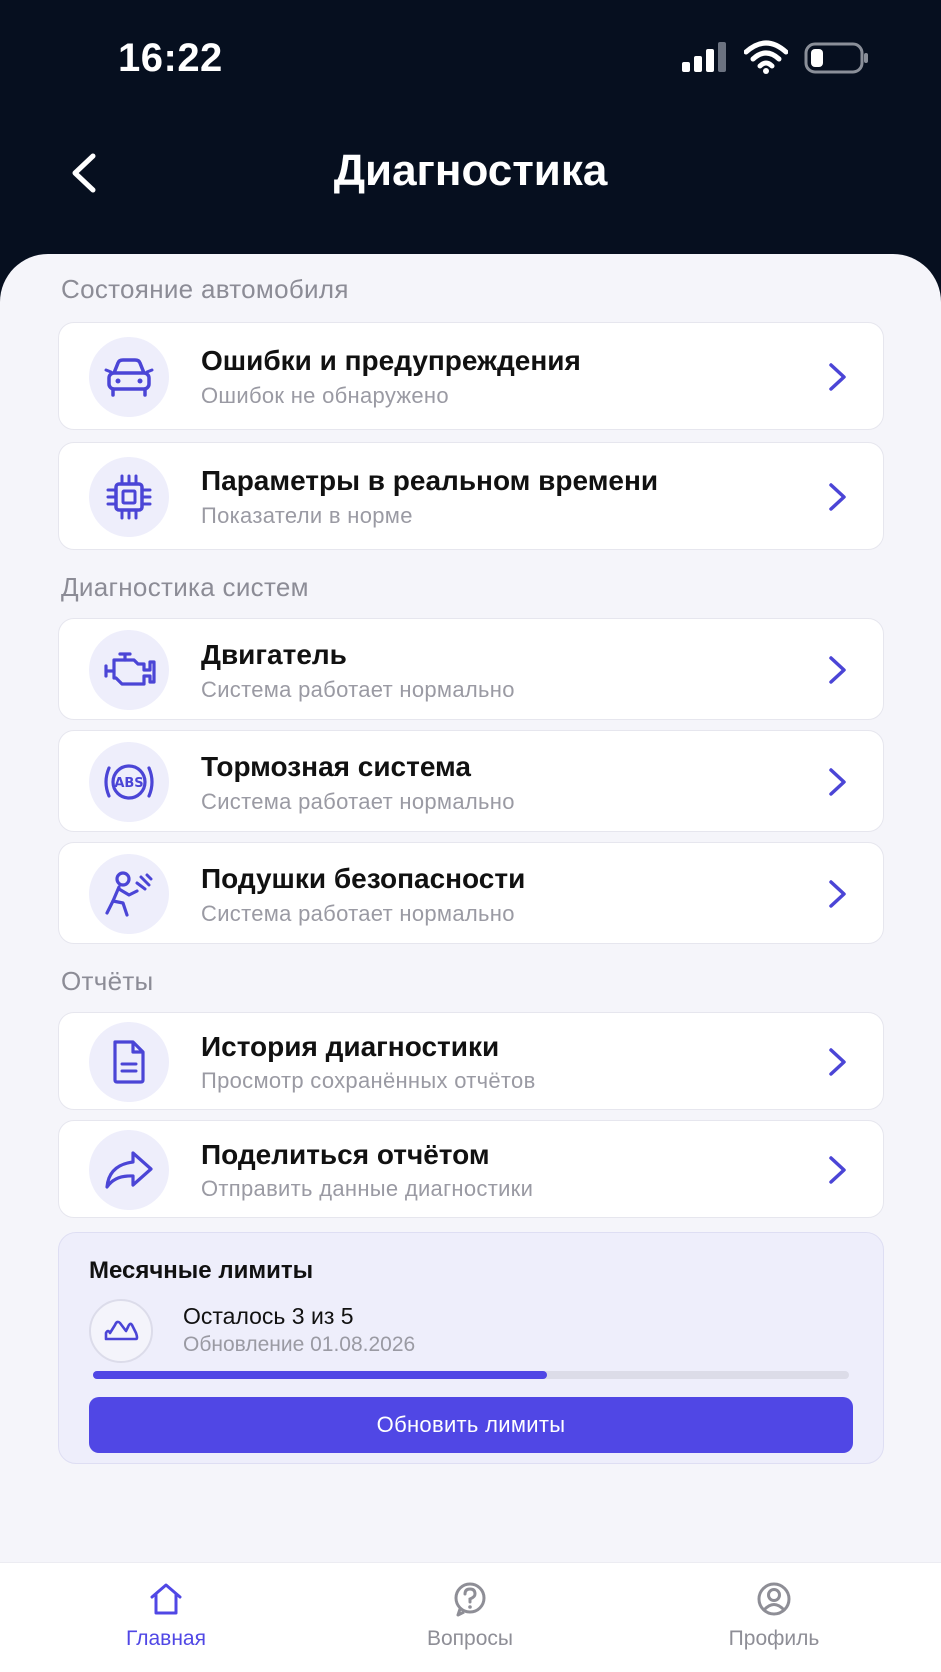 This screenshot has width=941, height=1672. What do you see at coordinates (320, 1375) in the screenshot?
I see `limits-progress-fill` at bounding box center [320, 1375].